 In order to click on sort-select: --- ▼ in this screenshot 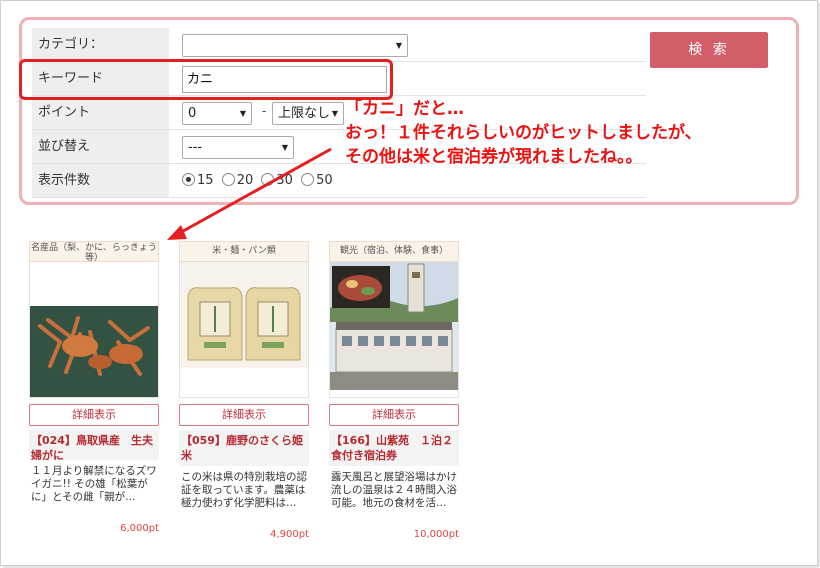, I will do `click(238, 147)`.